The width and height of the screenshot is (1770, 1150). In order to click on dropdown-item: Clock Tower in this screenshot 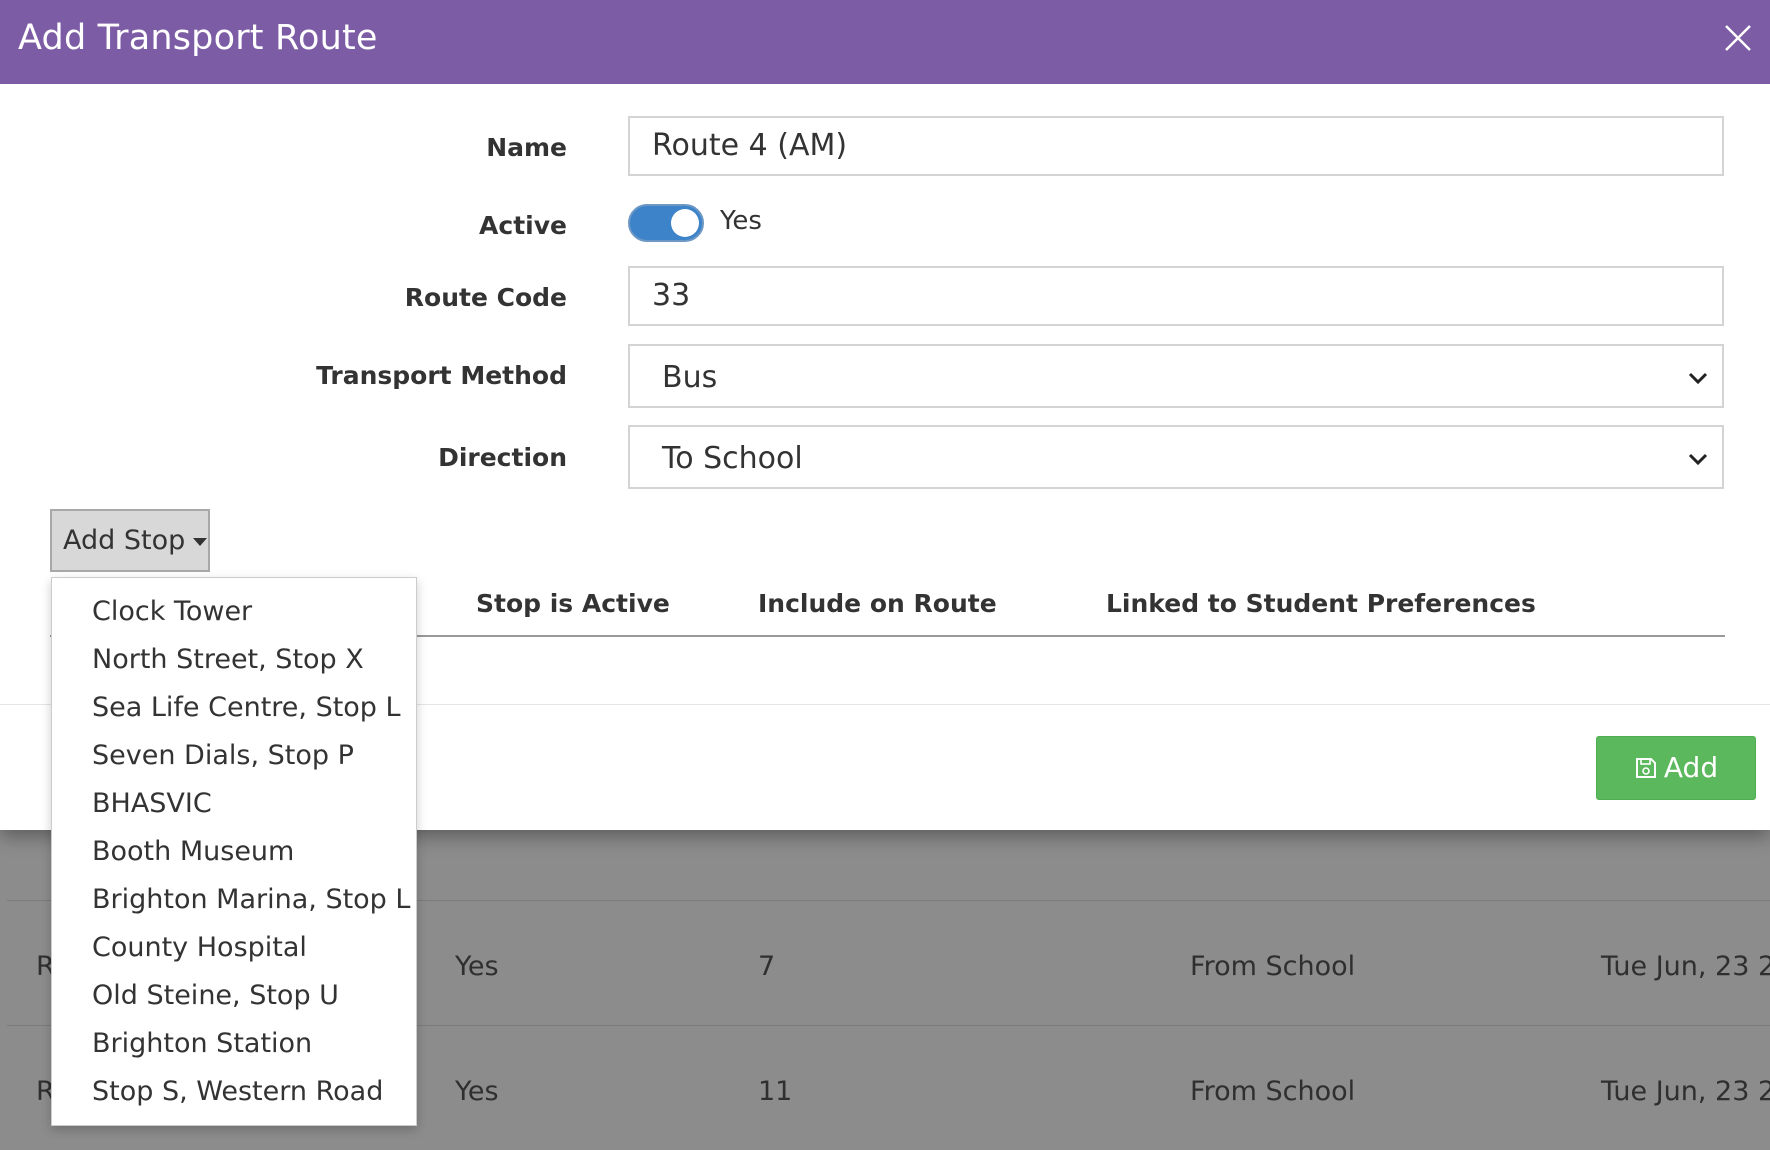, I will do `click(172, 611)`.